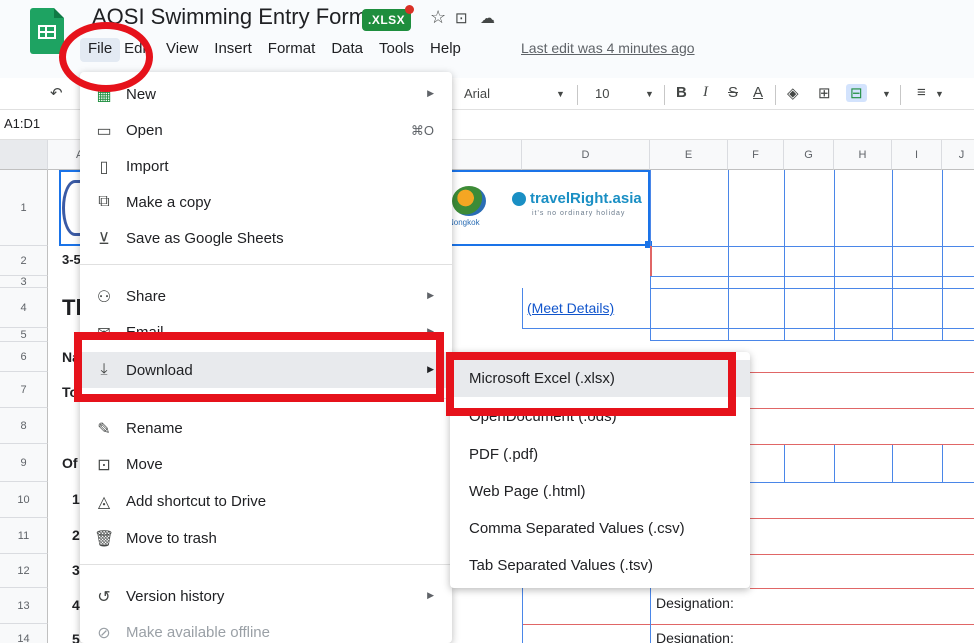 This screenshot has height=643, width=974. Describe the element at coordinates (24, 536) in the screenshot. I see `row-header-11: 11` at that location.